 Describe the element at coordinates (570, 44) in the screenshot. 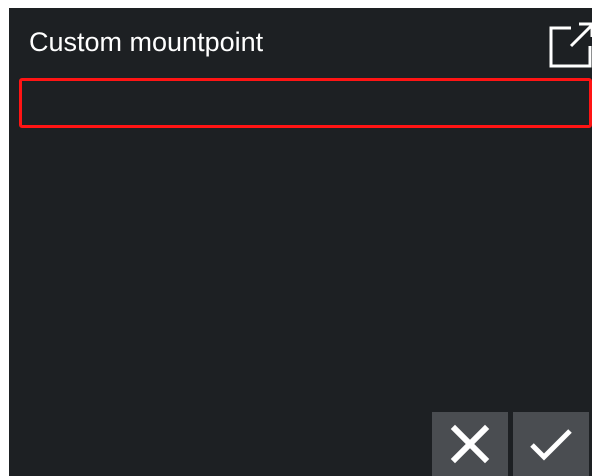

I see `expand-icon` at that location.